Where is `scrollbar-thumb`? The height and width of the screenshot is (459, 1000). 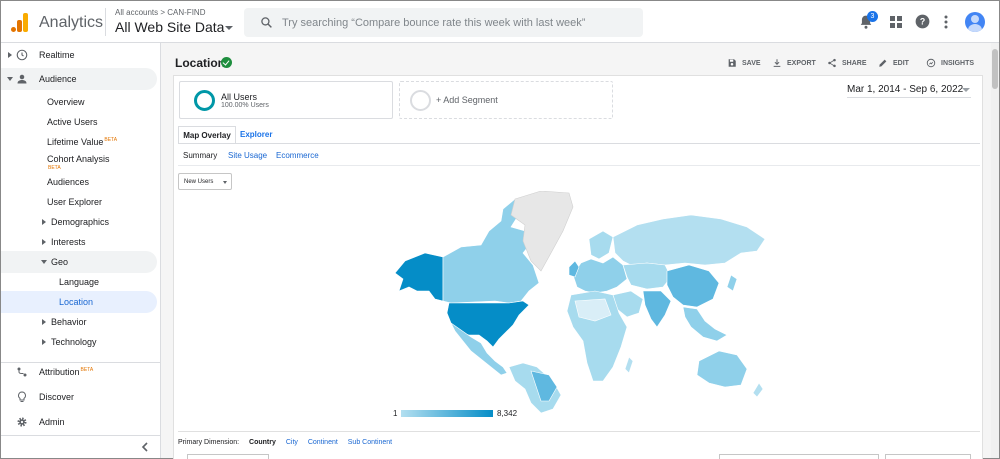
scrollbar-thumb is located at coordinates (995, 69).